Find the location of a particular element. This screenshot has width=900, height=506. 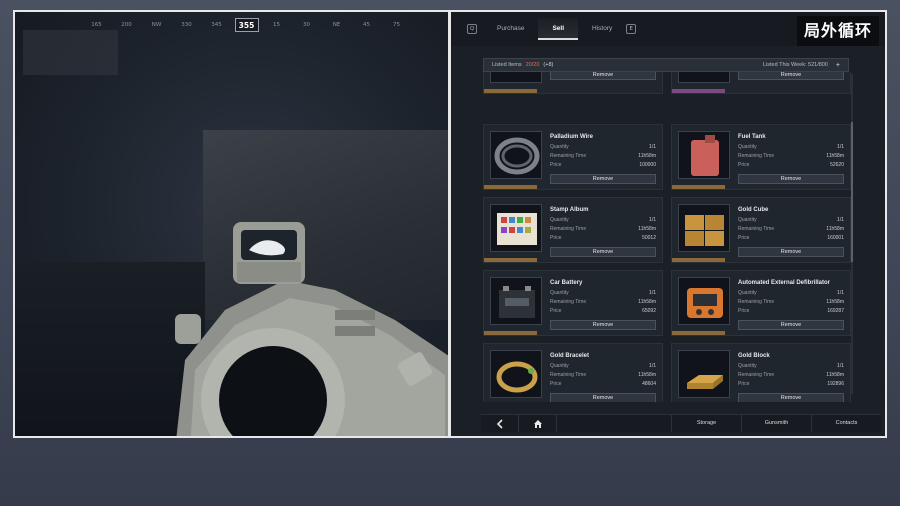

item-name: Fuel Tank is located at coordinates (752, 137).